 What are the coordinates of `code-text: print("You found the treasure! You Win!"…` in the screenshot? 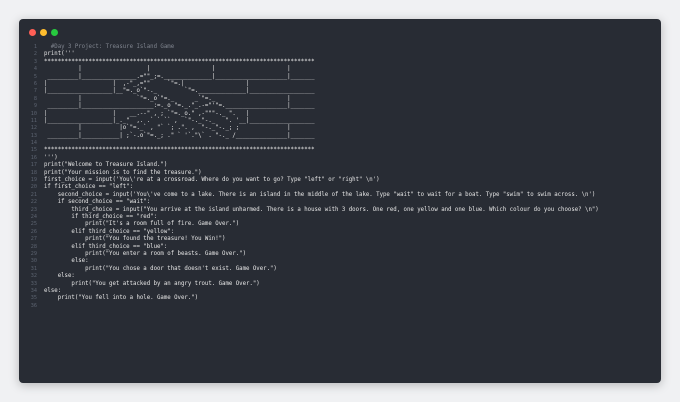 It's located at (135, 239).